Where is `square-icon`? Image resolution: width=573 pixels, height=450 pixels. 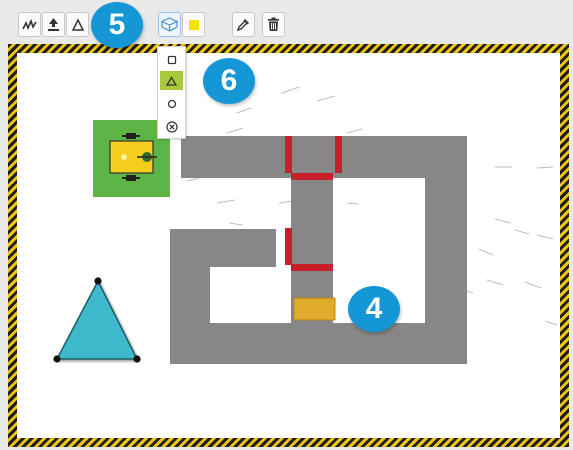
square-icon is located at coordinates (171, 59).